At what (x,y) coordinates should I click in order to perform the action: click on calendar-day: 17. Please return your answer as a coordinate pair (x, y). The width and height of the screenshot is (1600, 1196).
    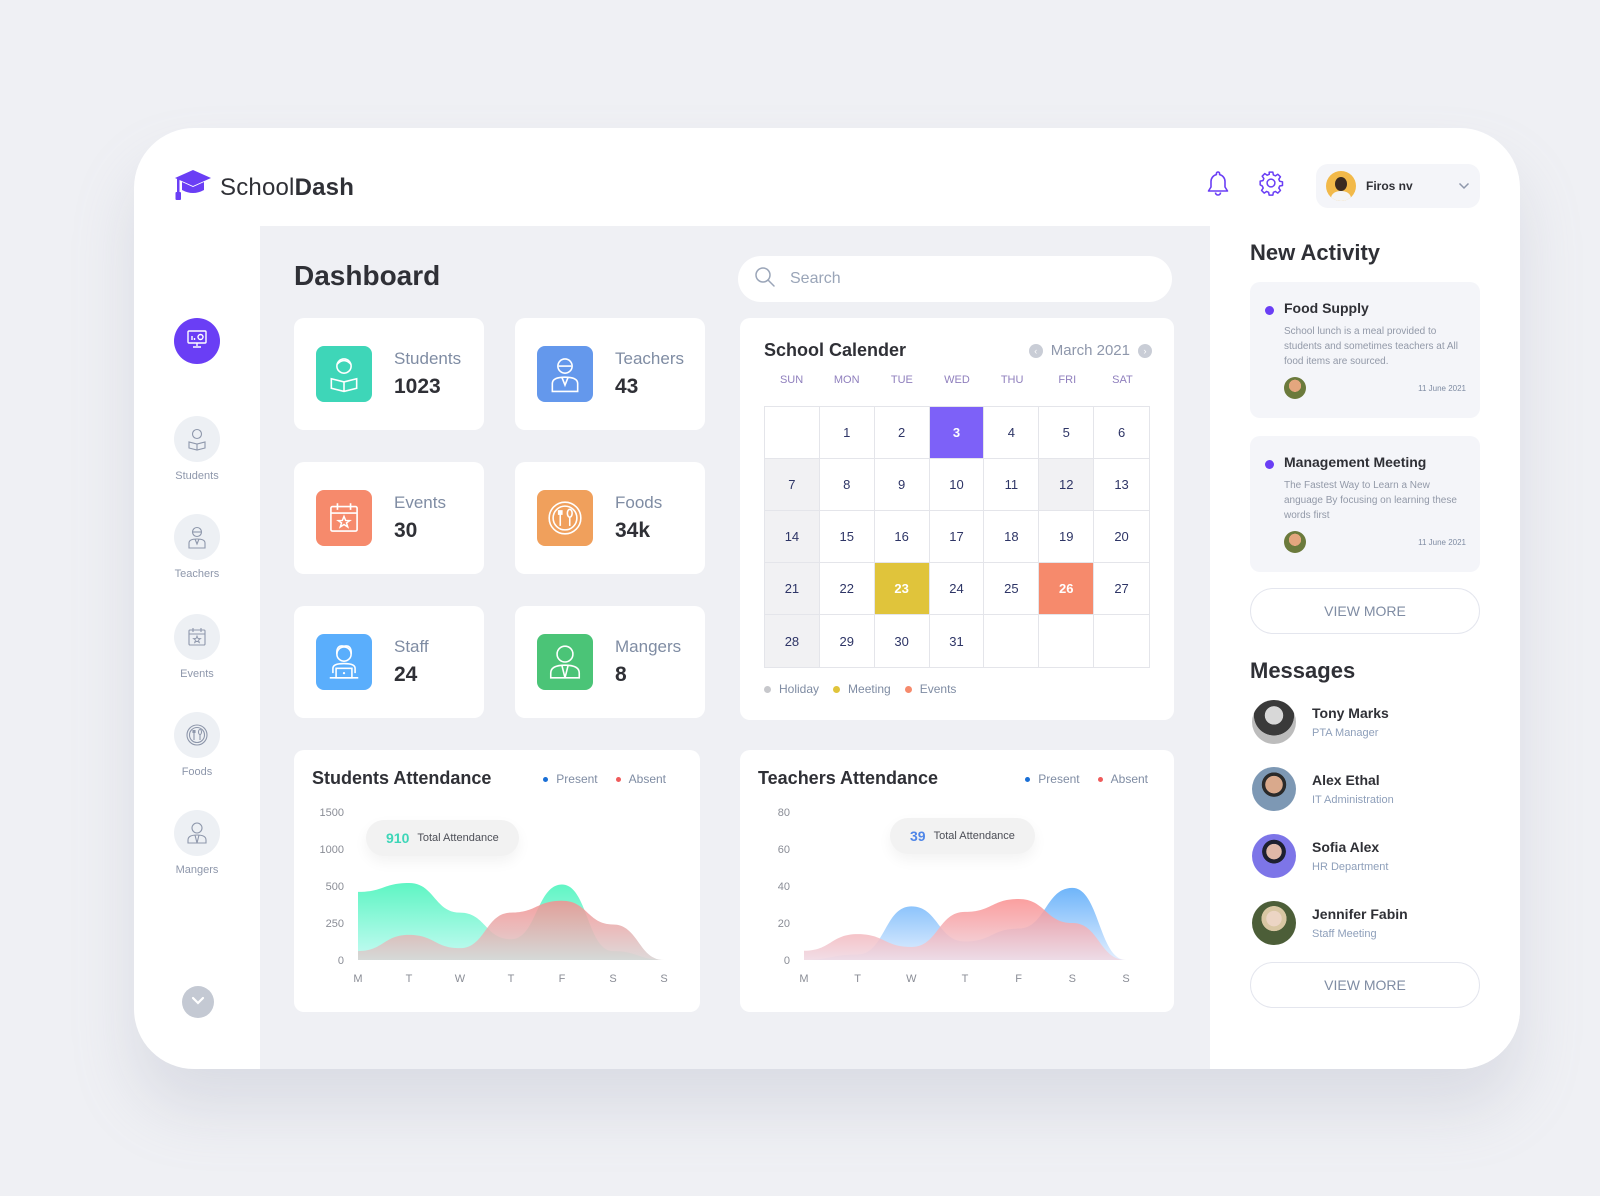
    Looking at the image, I should click on (957, 537).